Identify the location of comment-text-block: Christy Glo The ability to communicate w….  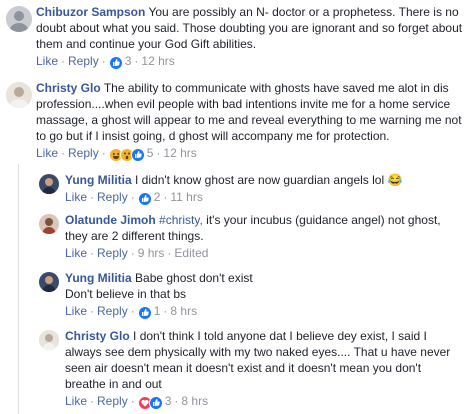
(250, 112).